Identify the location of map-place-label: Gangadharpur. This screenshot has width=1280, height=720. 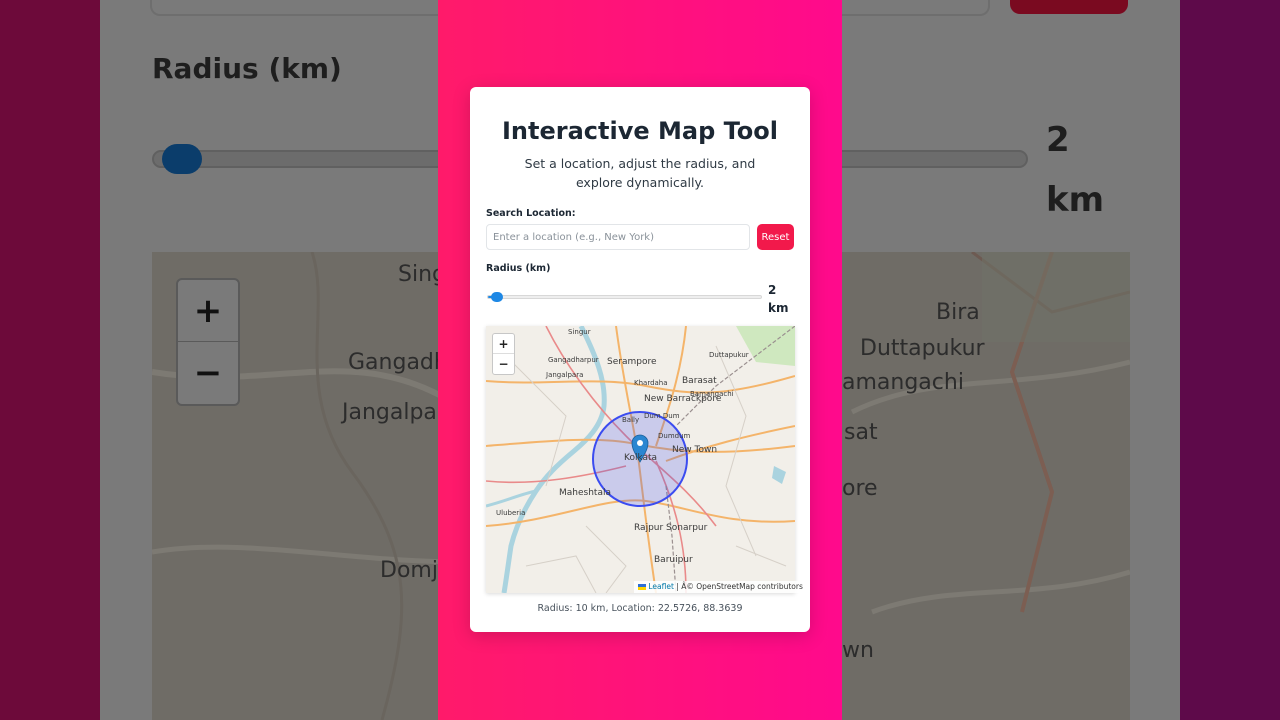
(573, 360).